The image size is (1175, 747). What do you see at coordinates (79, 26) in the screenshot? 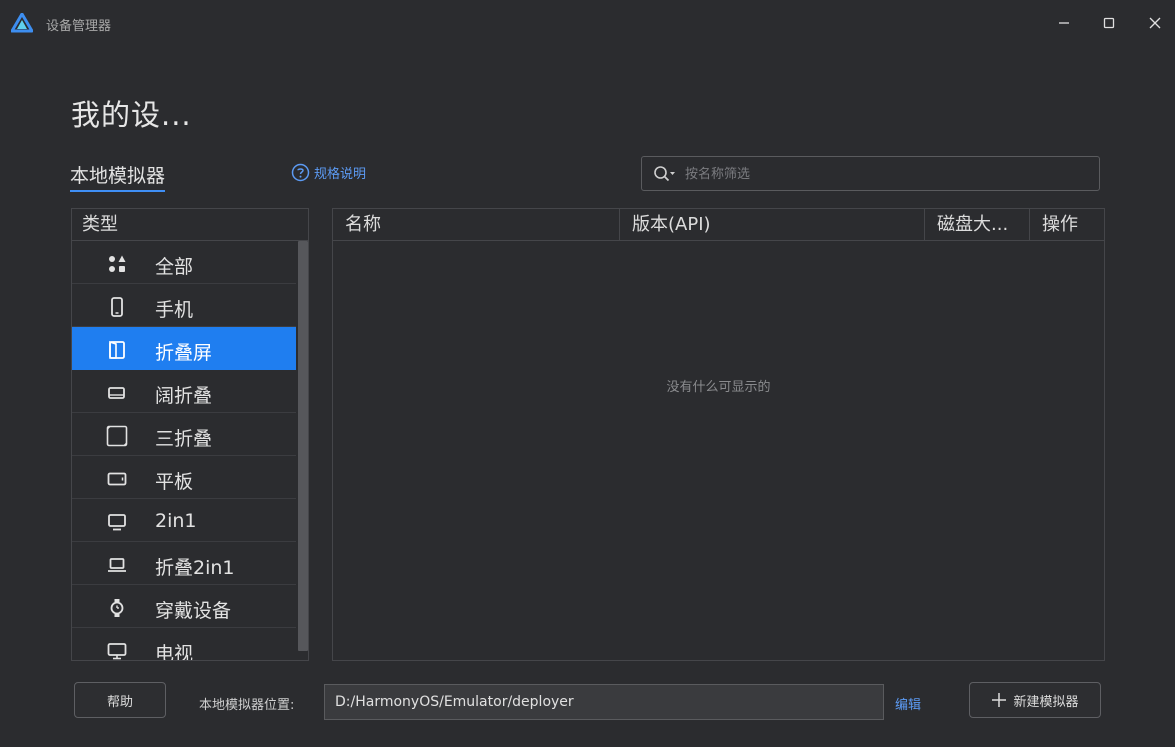
I see `window-title: 设备管理器` at bounding box center [79, 26].